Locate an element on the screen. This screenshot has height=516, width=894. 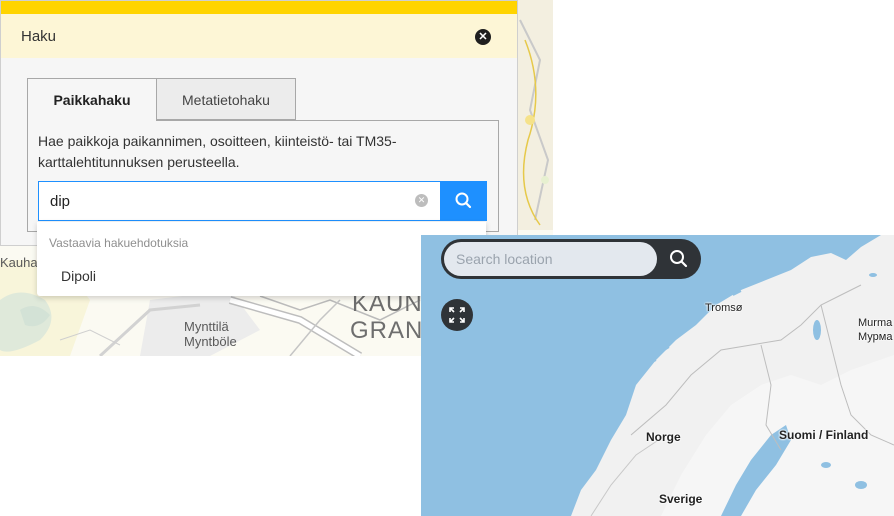
fullscreen-icon is located at coordinates (457, 315).